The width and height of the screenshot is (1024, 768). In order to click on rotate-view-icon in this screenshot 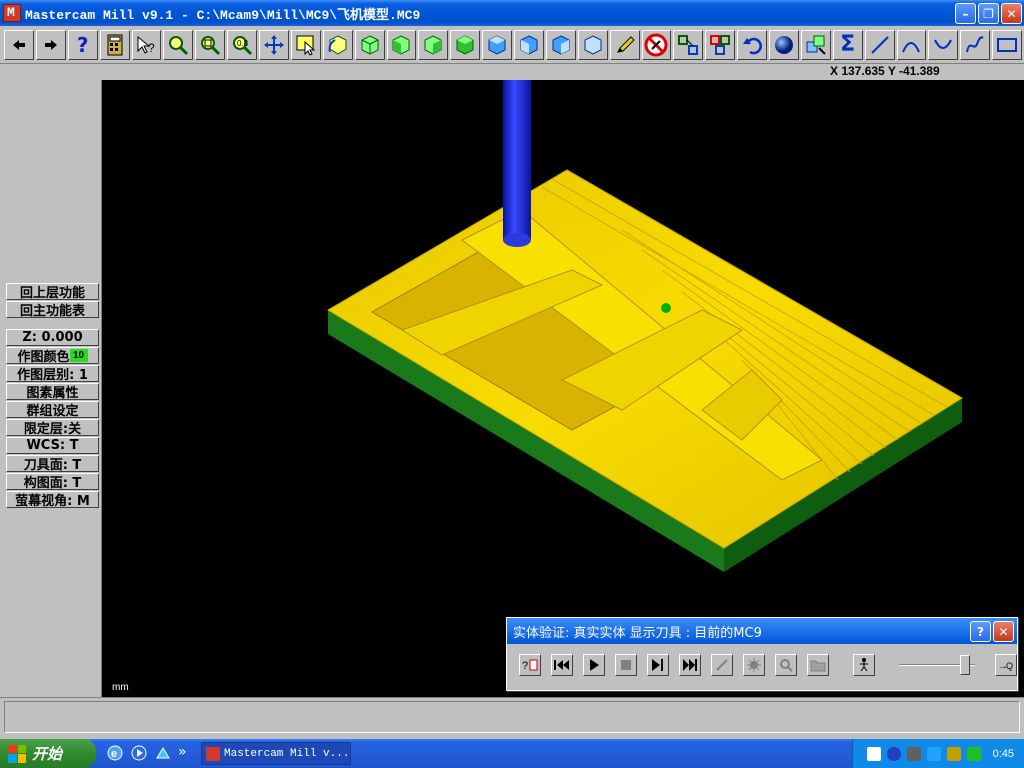, I will do `click(337, 44)`.